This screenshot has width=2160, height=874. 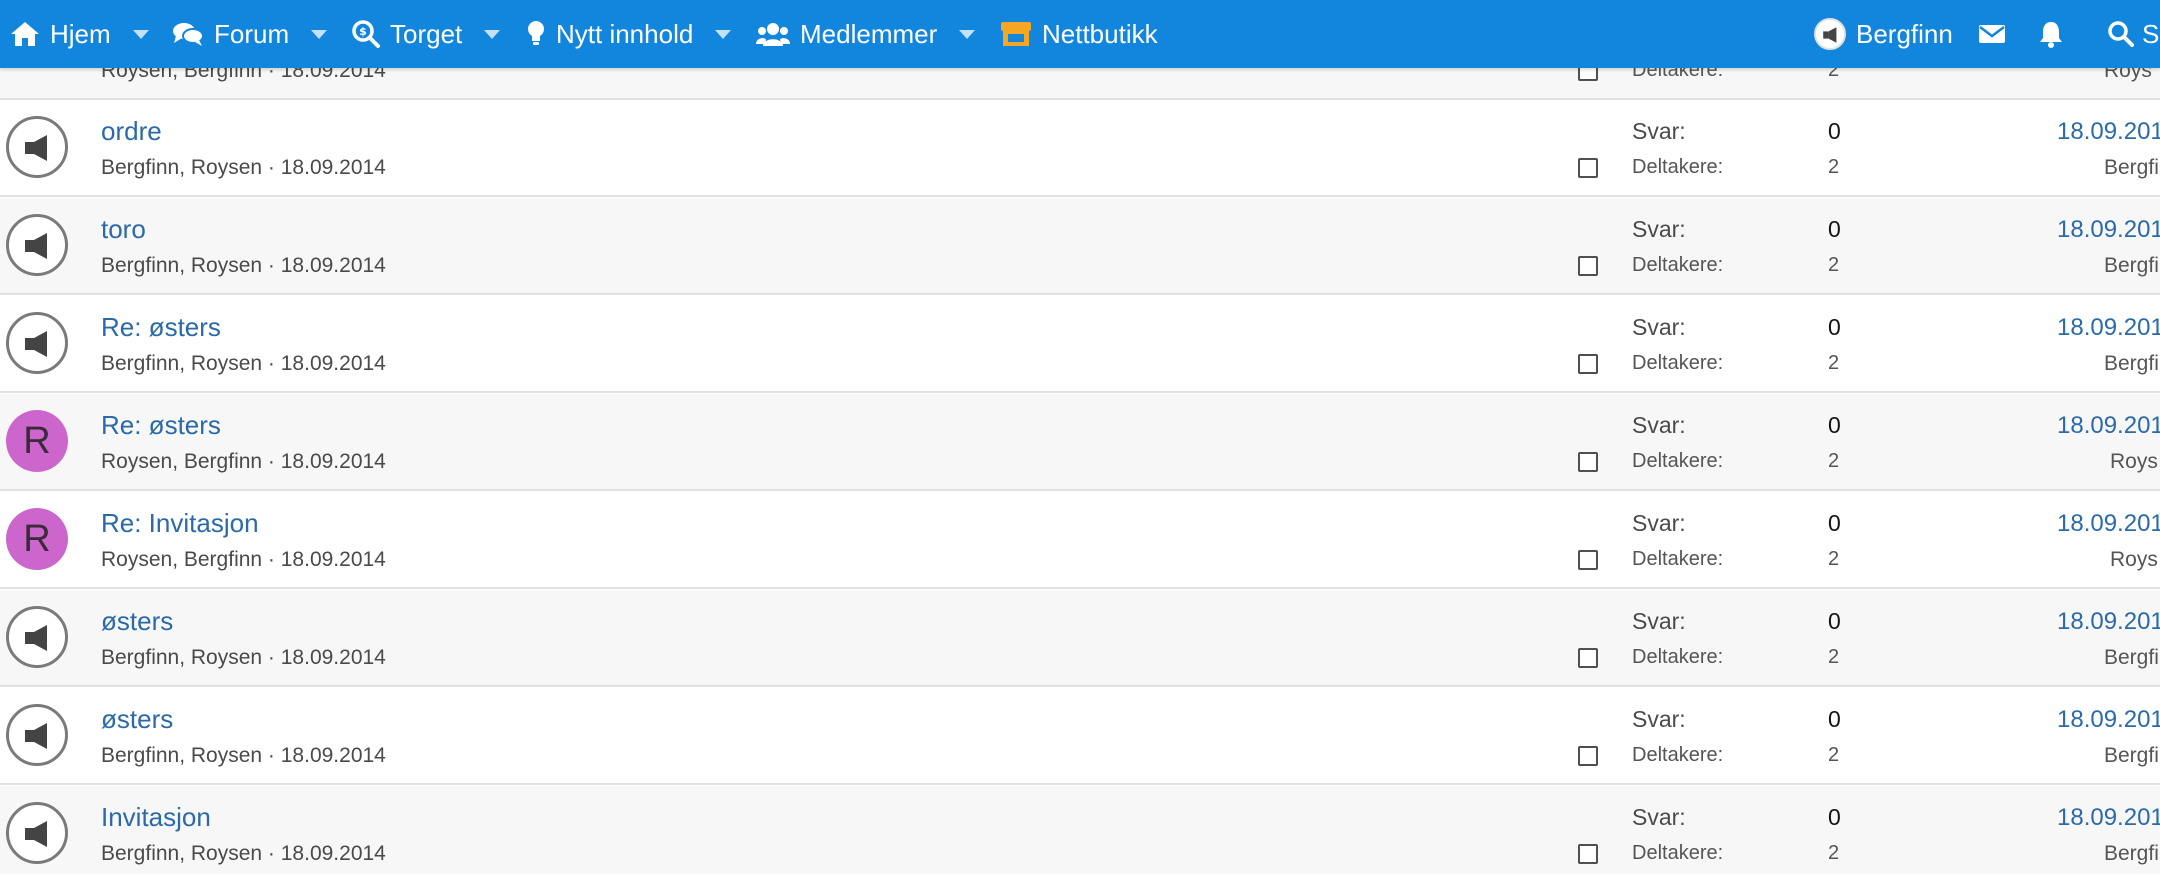 I want to click on conversation-title: toro, so click(x=123, y=229).